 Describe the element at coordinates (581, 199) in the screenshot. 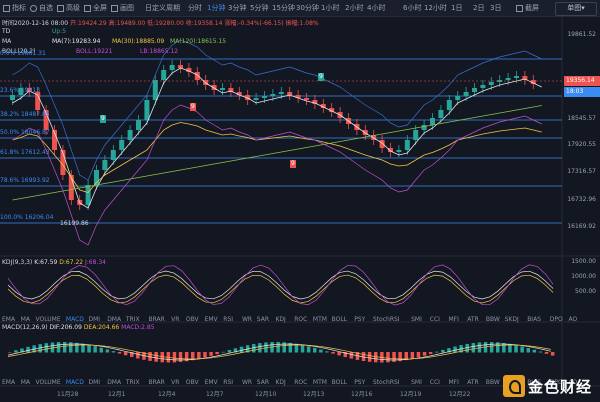

I see `price-axis-label: 16732.96` at that location.